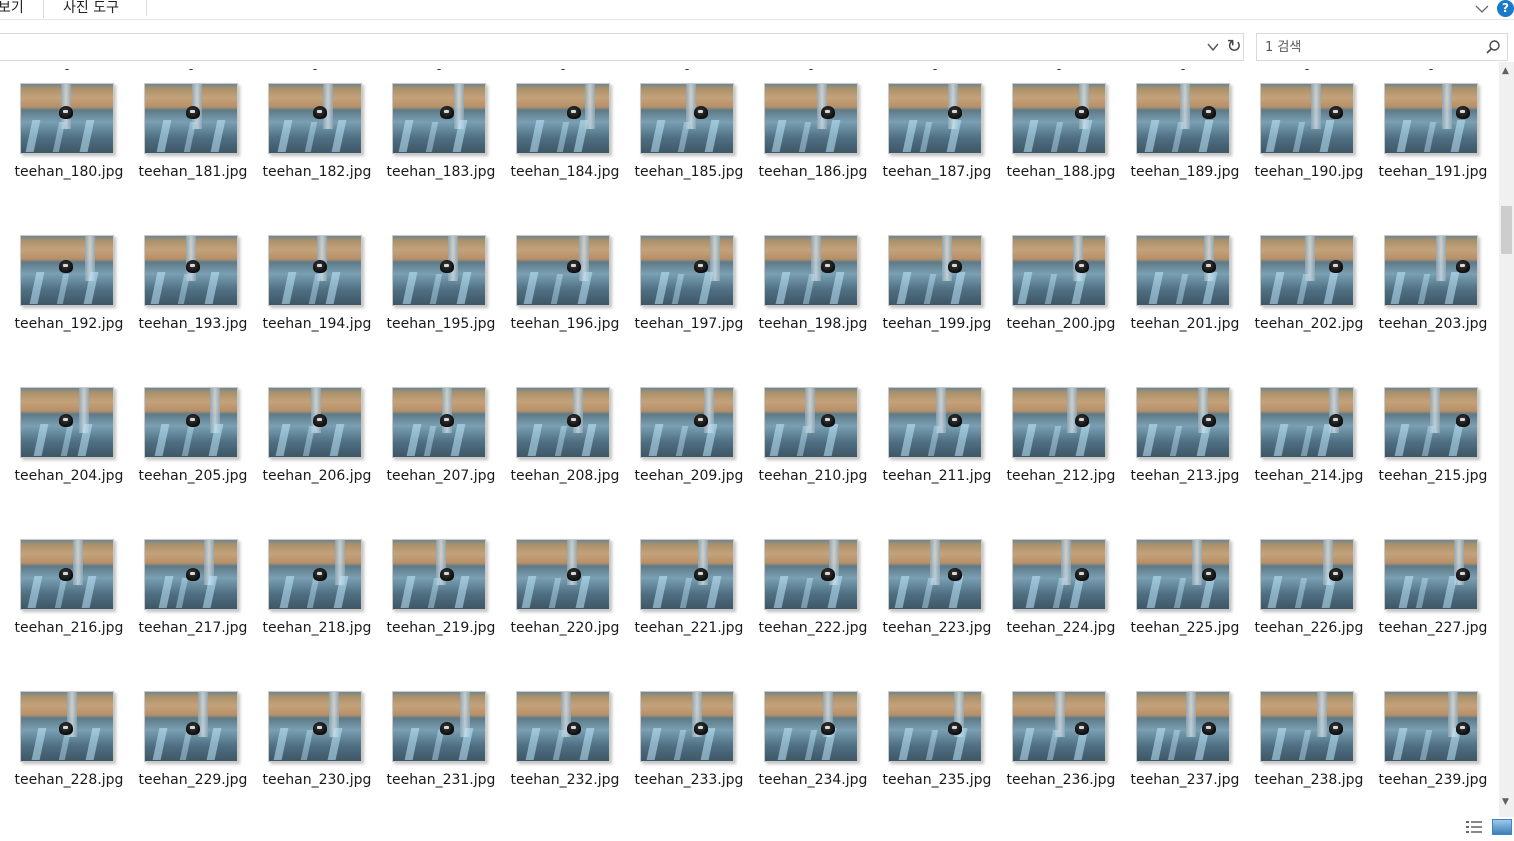  I want to click on file-item: teehan_218.jpg, so click(310, 614).